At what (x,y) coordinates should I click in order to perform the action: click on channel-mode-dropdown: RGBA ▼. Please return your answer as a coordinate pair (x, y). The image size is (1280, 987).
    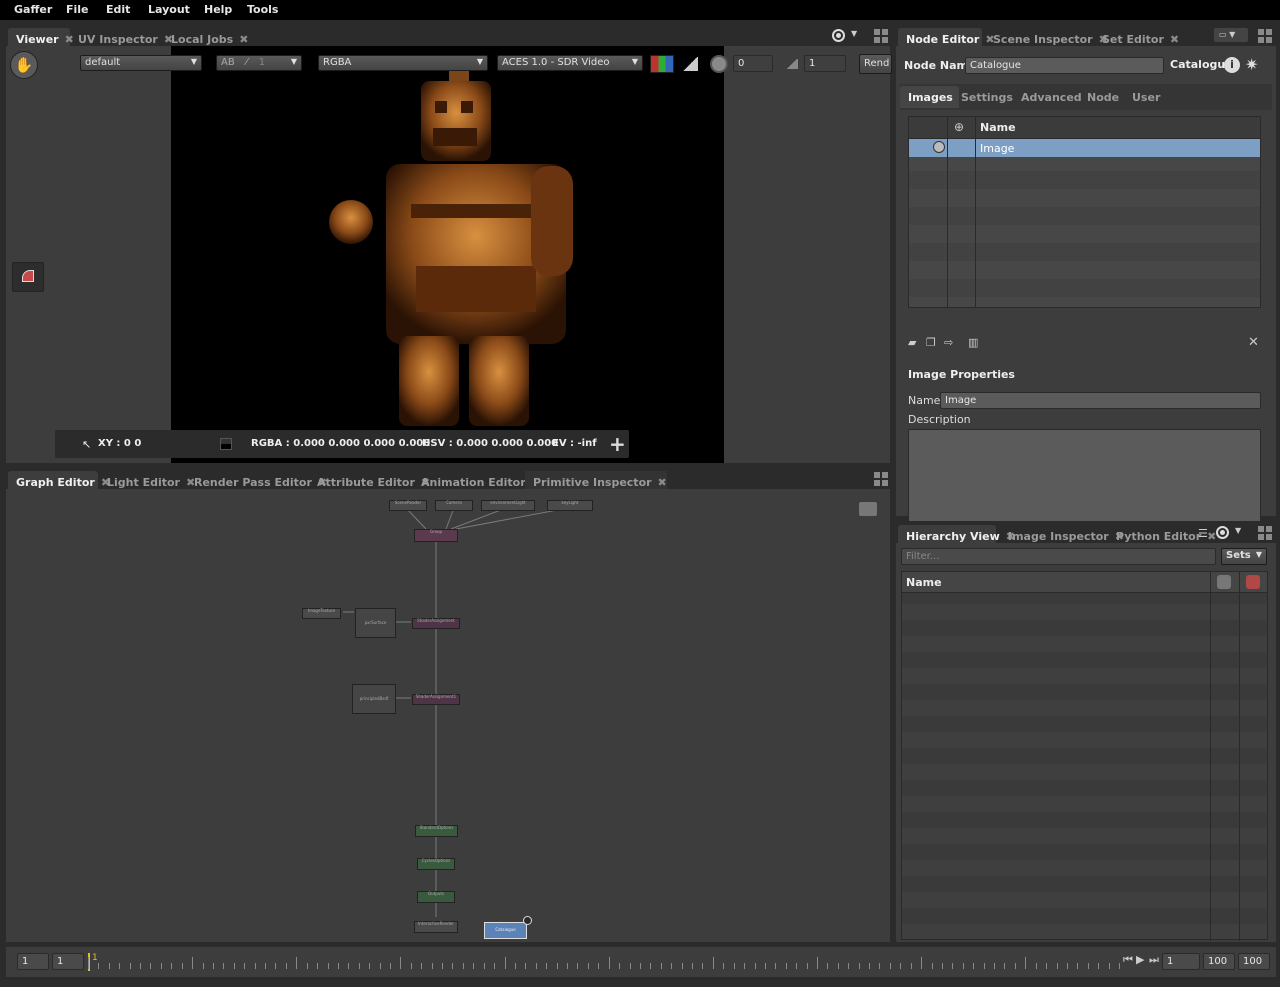
    Looking at the image, I should click on (403, 63).